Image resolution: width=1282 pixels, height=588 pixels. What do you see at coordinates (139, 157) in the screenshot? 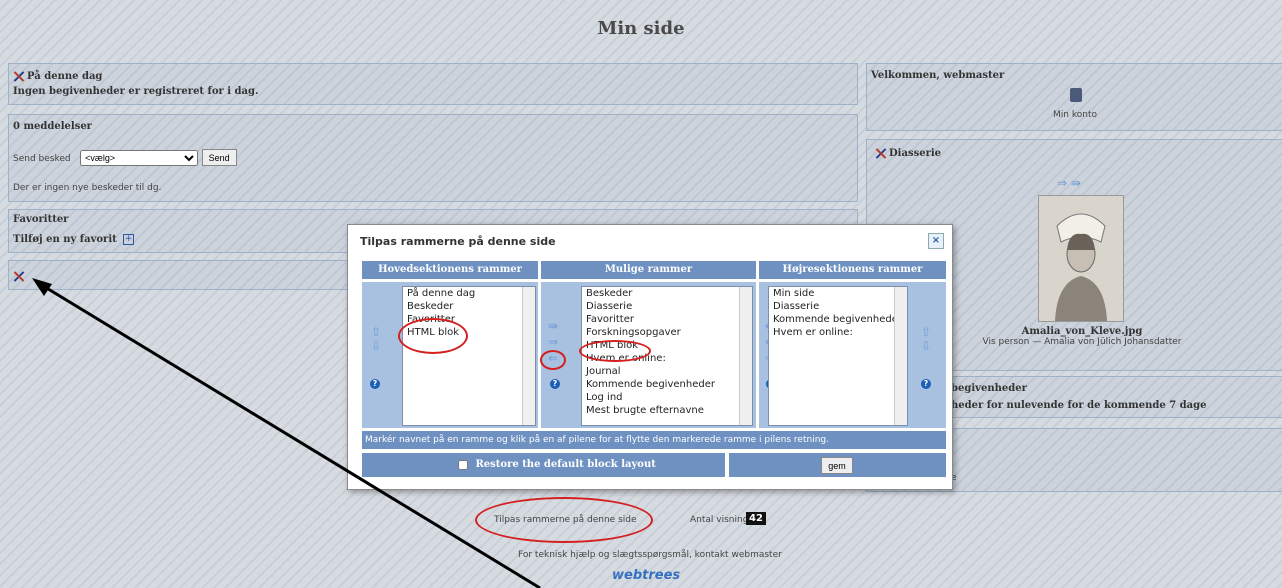
I see `recipient-select: <vælg>` at bounding box center [139, 157].